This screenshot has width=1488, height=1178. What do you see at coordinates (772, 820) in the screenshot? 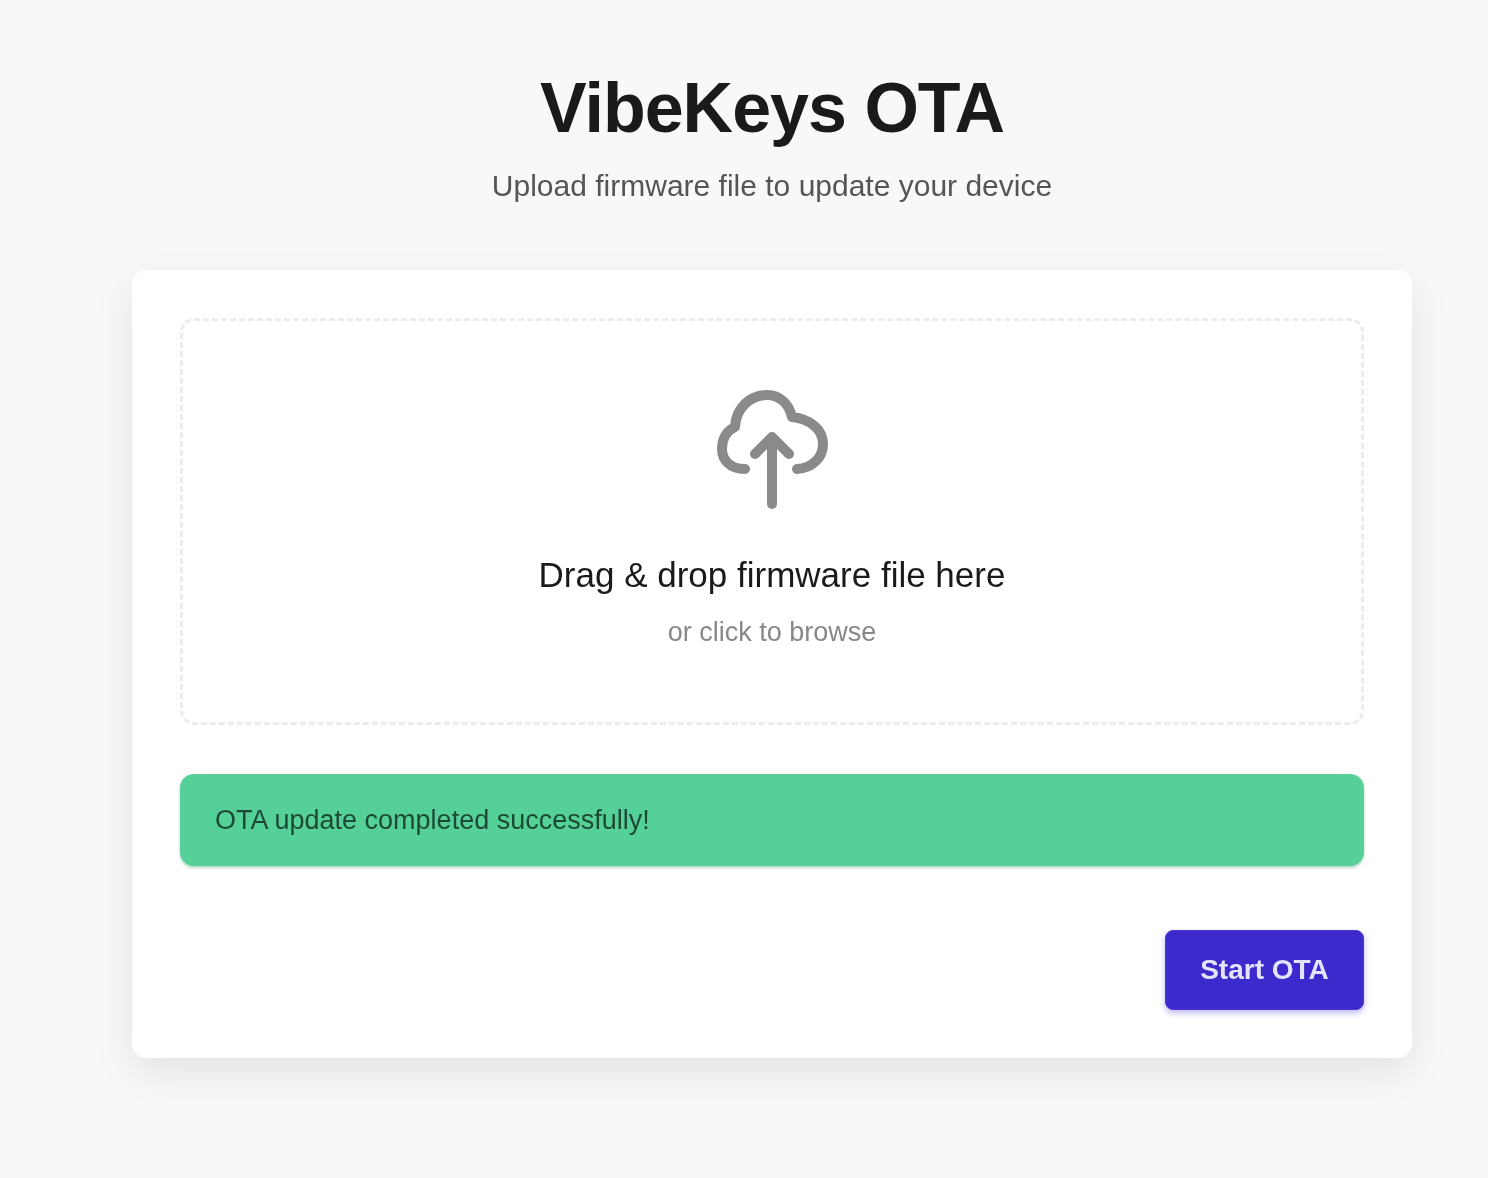
I see `status-message: OTA update completed successfully!` at bounding box center [772, 820].